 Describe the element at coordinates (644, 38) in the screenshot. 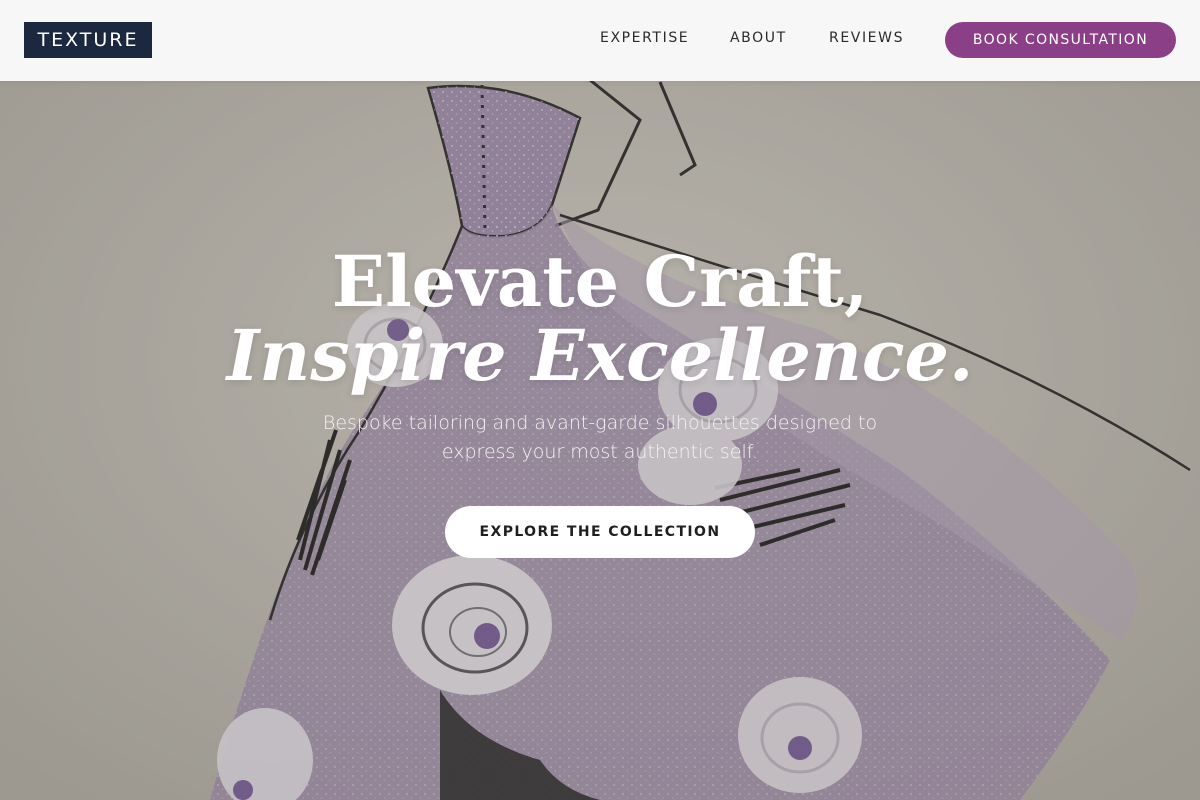

I see `nav-expertise: EXPERTISE` at that location.